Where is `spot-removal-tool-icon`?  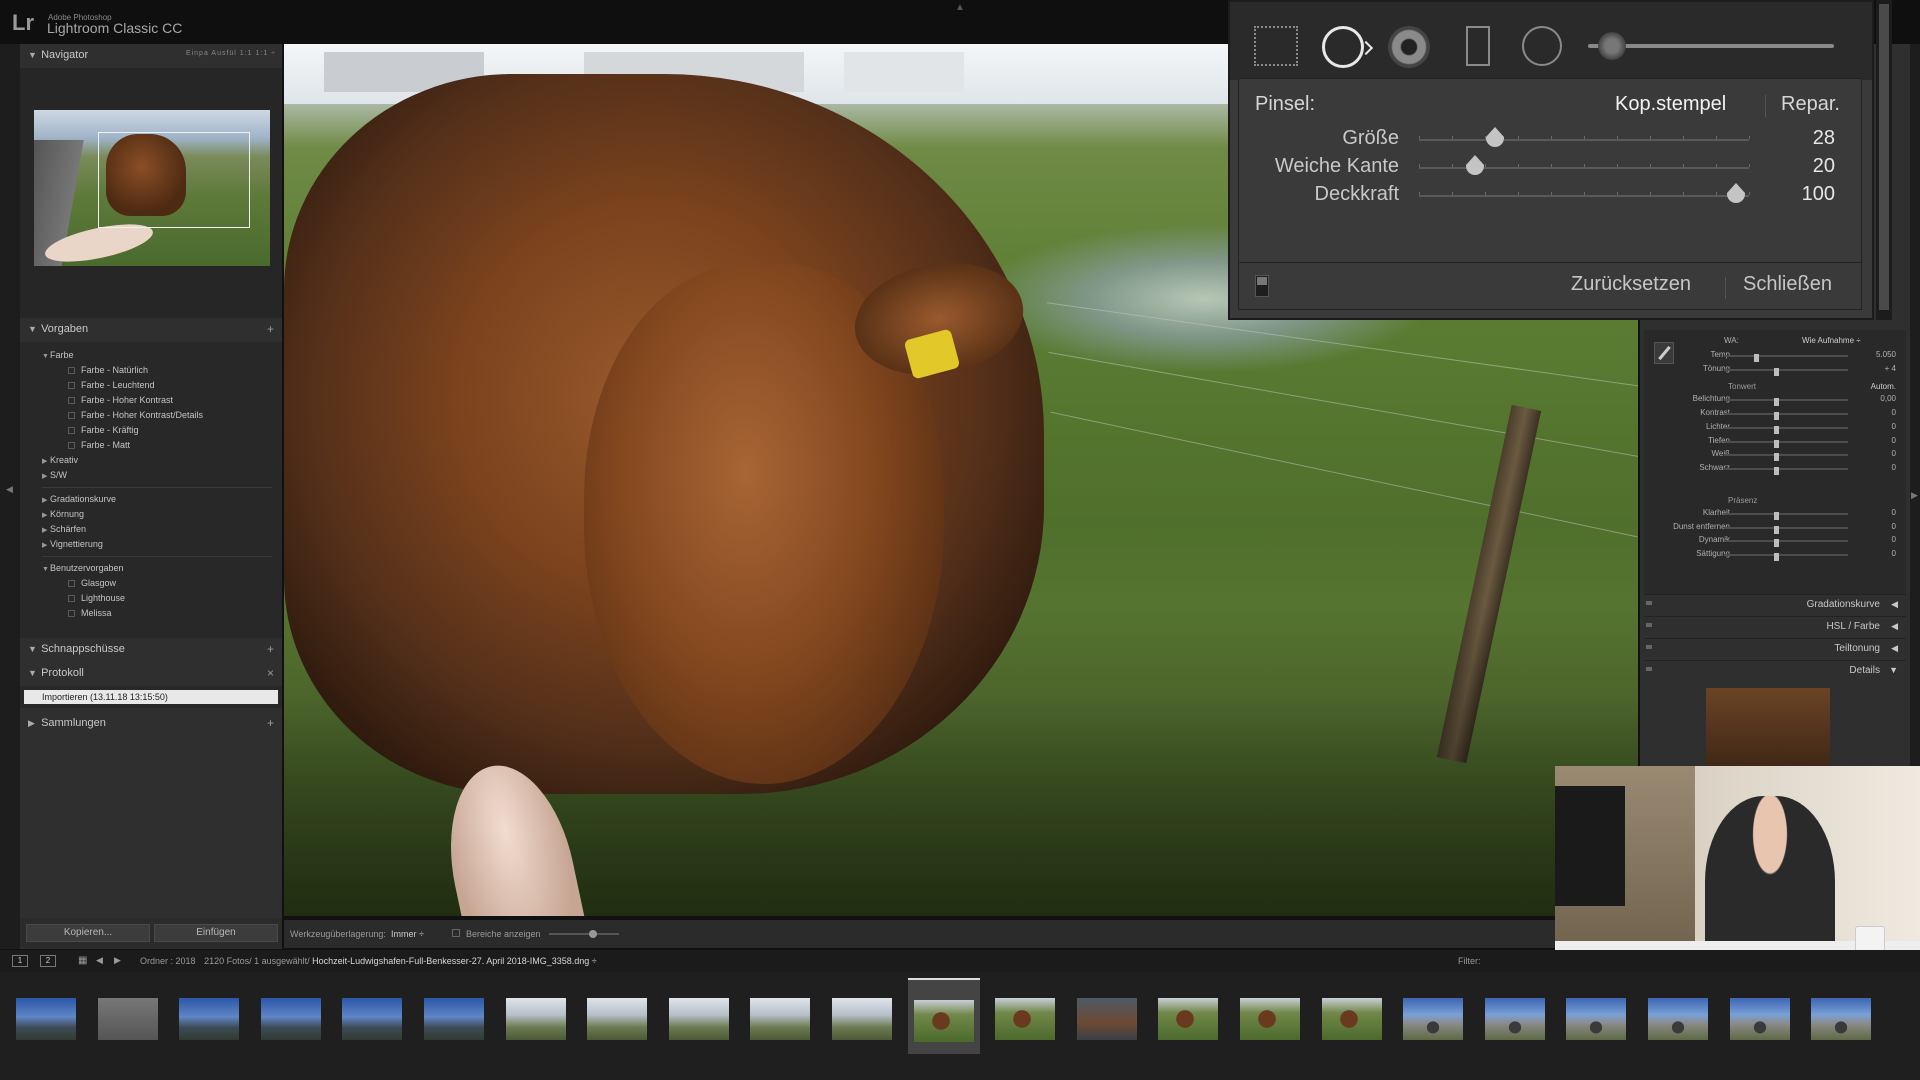 spot-removal-tool-icon is located at coordinates (1343, 47).